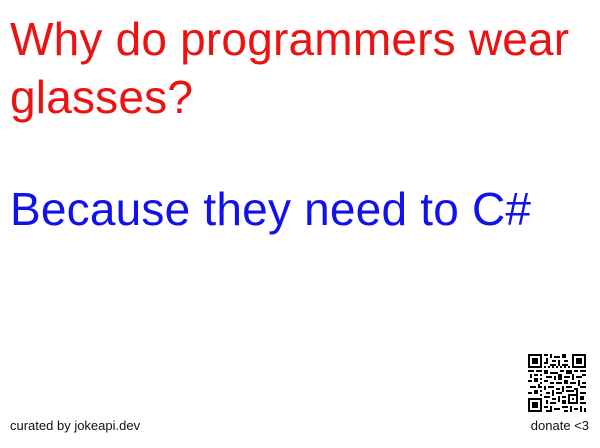  I want to click on jokeapi-credit-link: curated by jokeapi.dev, so click(75, 426).